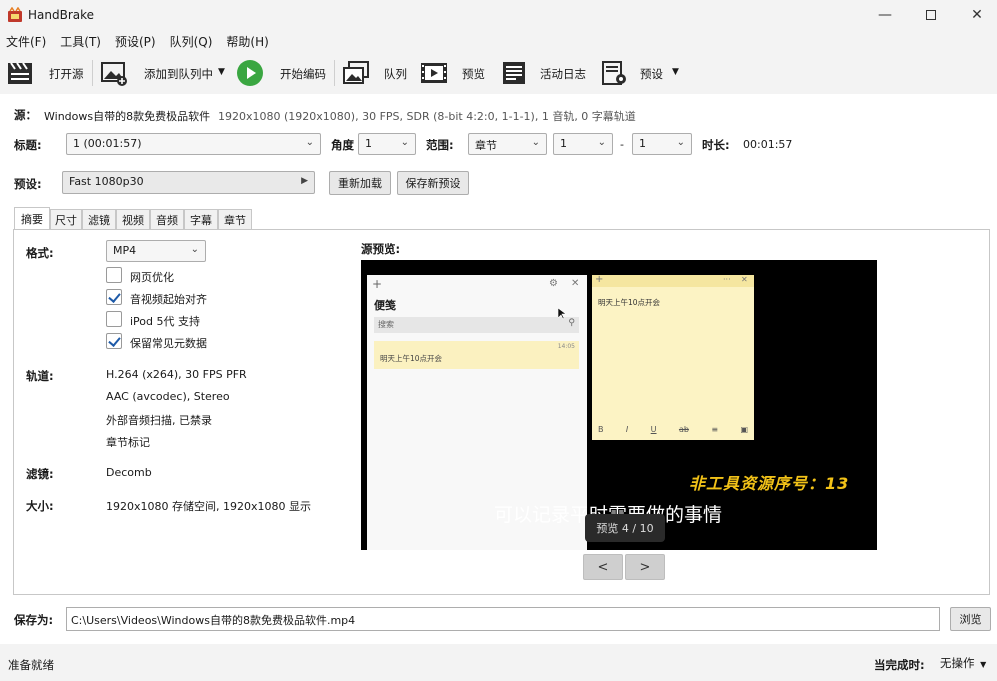 The image size is (997, 681). Describe the element at coordinates (599, 279) in the screenshot. I see `plus-icon: +` at that location.